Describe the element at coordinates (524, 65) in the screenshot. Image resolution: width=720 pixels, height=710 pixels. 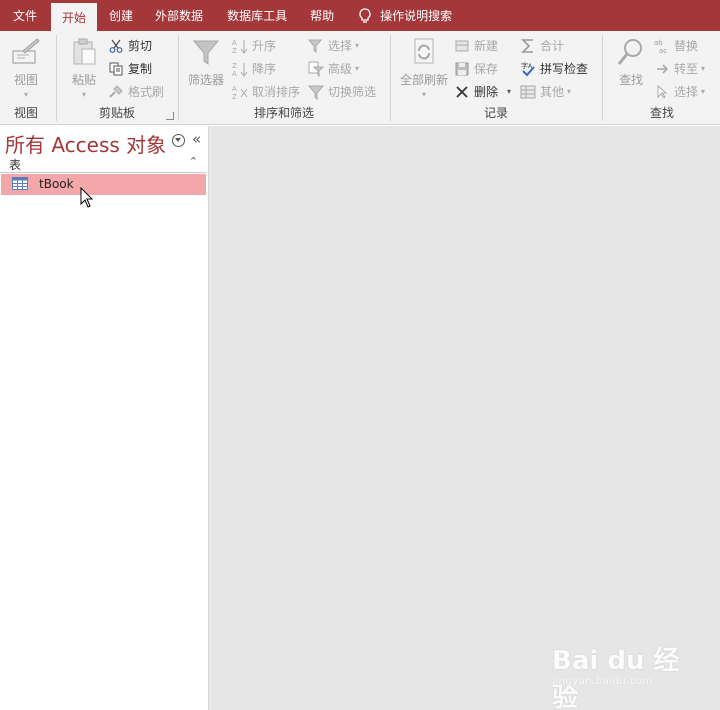
I see `svg-text: 字` at that location.